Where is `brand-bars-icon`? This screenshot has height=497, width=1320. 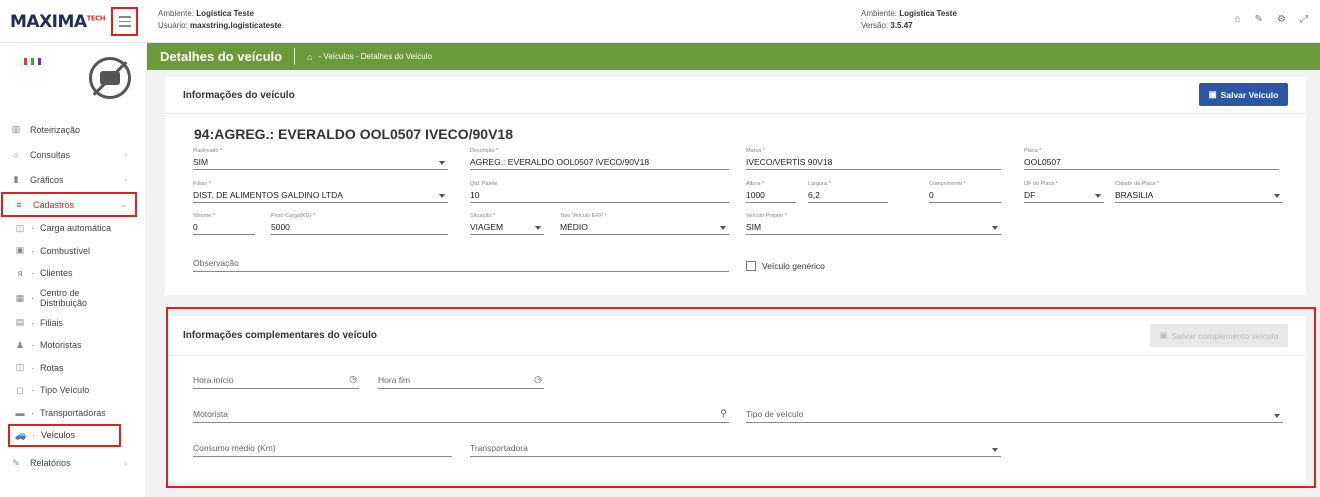
brand-bars-icon is located at coordinates (32, 61).